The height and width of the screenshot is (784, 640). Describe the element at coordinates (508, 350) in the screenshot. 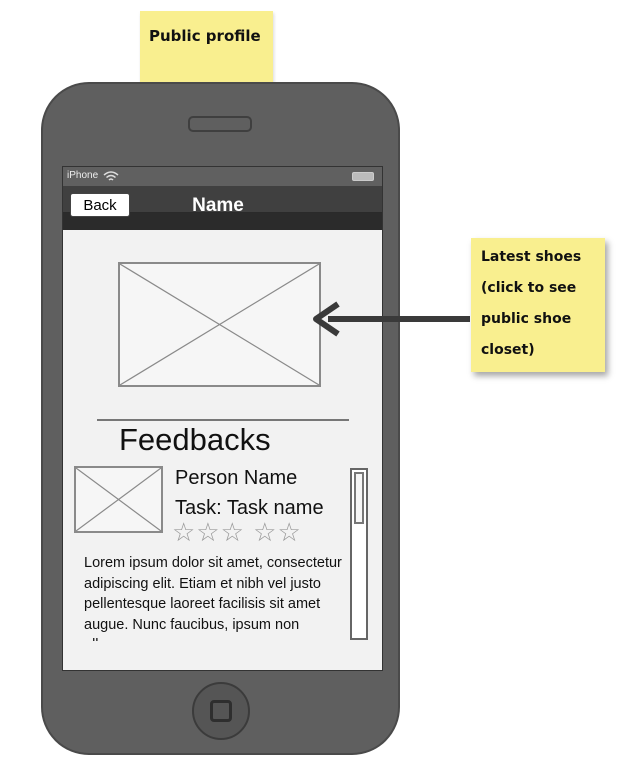

I see `note-line: closet)` at that location.